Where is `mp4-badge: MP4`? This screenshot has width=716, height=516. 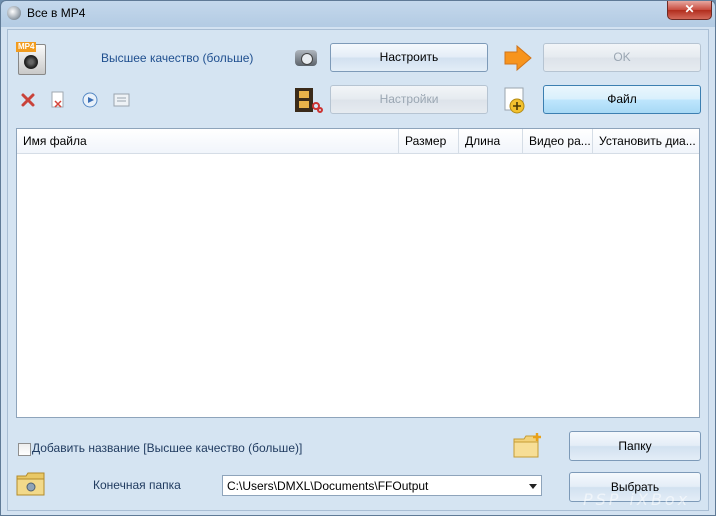 mp4-badge: MP4 is located at coordinates (26, 47).